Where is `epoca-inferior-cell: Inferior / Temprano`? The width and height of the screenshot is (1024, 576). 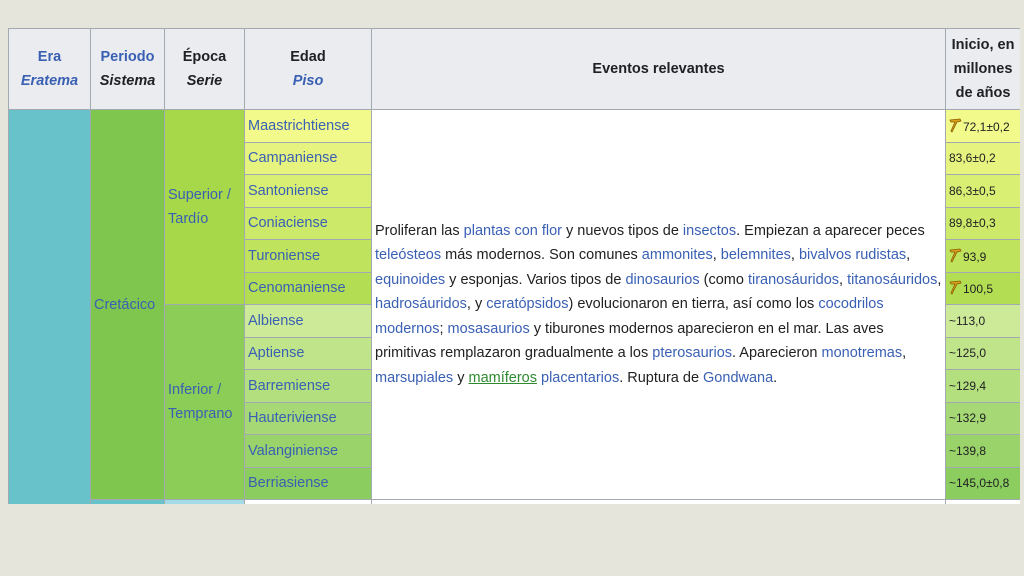 epoca-inferior-cell: Inferior / Temprano is located at coordinates (204, 402).